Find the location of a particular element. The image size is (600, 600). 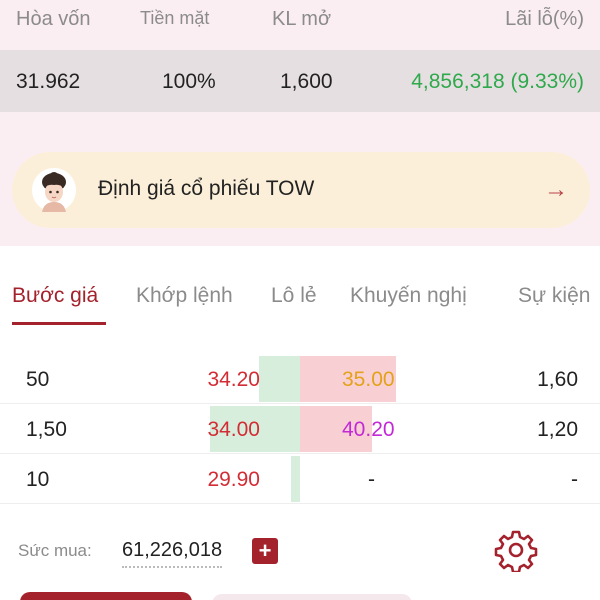

tab-events: Sự kiện is located at coordinates (554, 296).